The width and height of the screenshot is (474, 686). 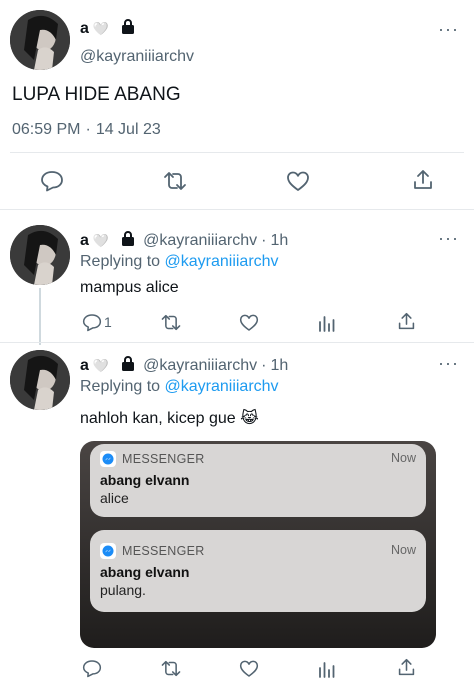 What do you see at coordinates (40, 316) in the screenshot?
I see `thread-line` at bounding box center [40, 316].